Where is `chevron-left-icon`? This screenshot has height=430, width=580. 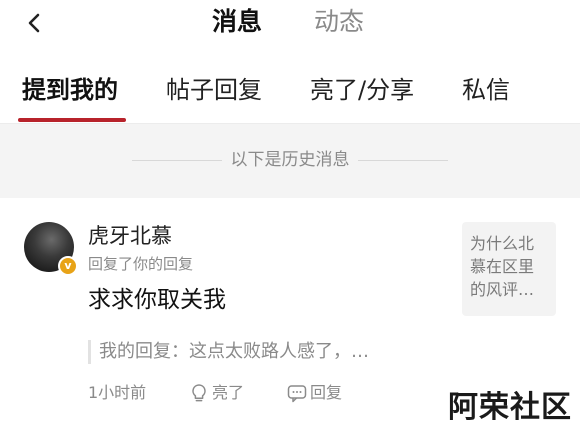
chevron-left-icon is located at coordinates (34, 23).